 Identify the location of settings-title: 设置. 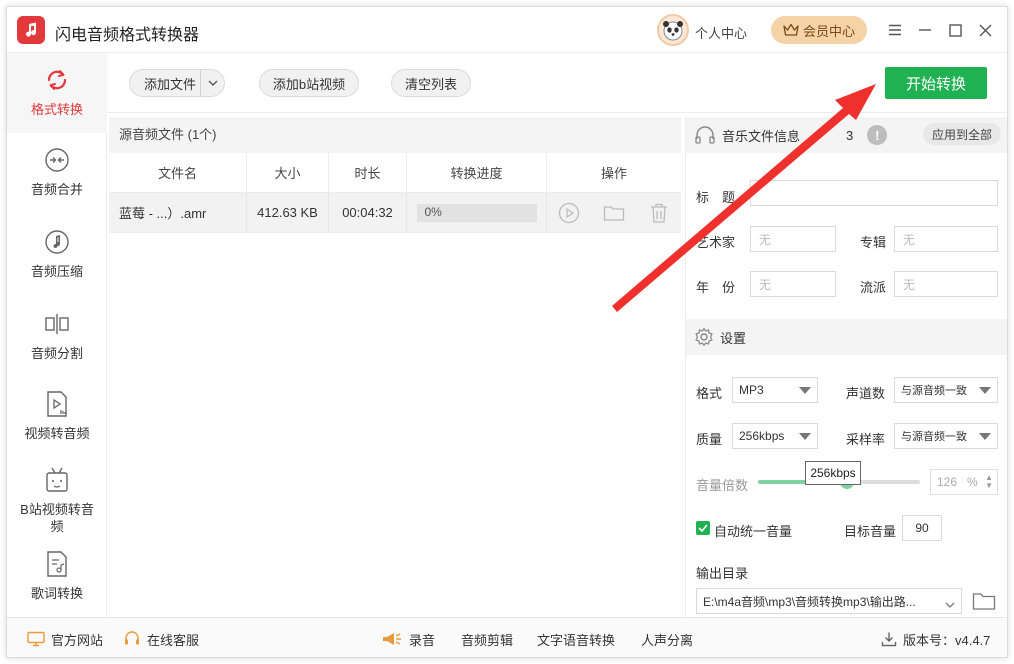
(733, 338).